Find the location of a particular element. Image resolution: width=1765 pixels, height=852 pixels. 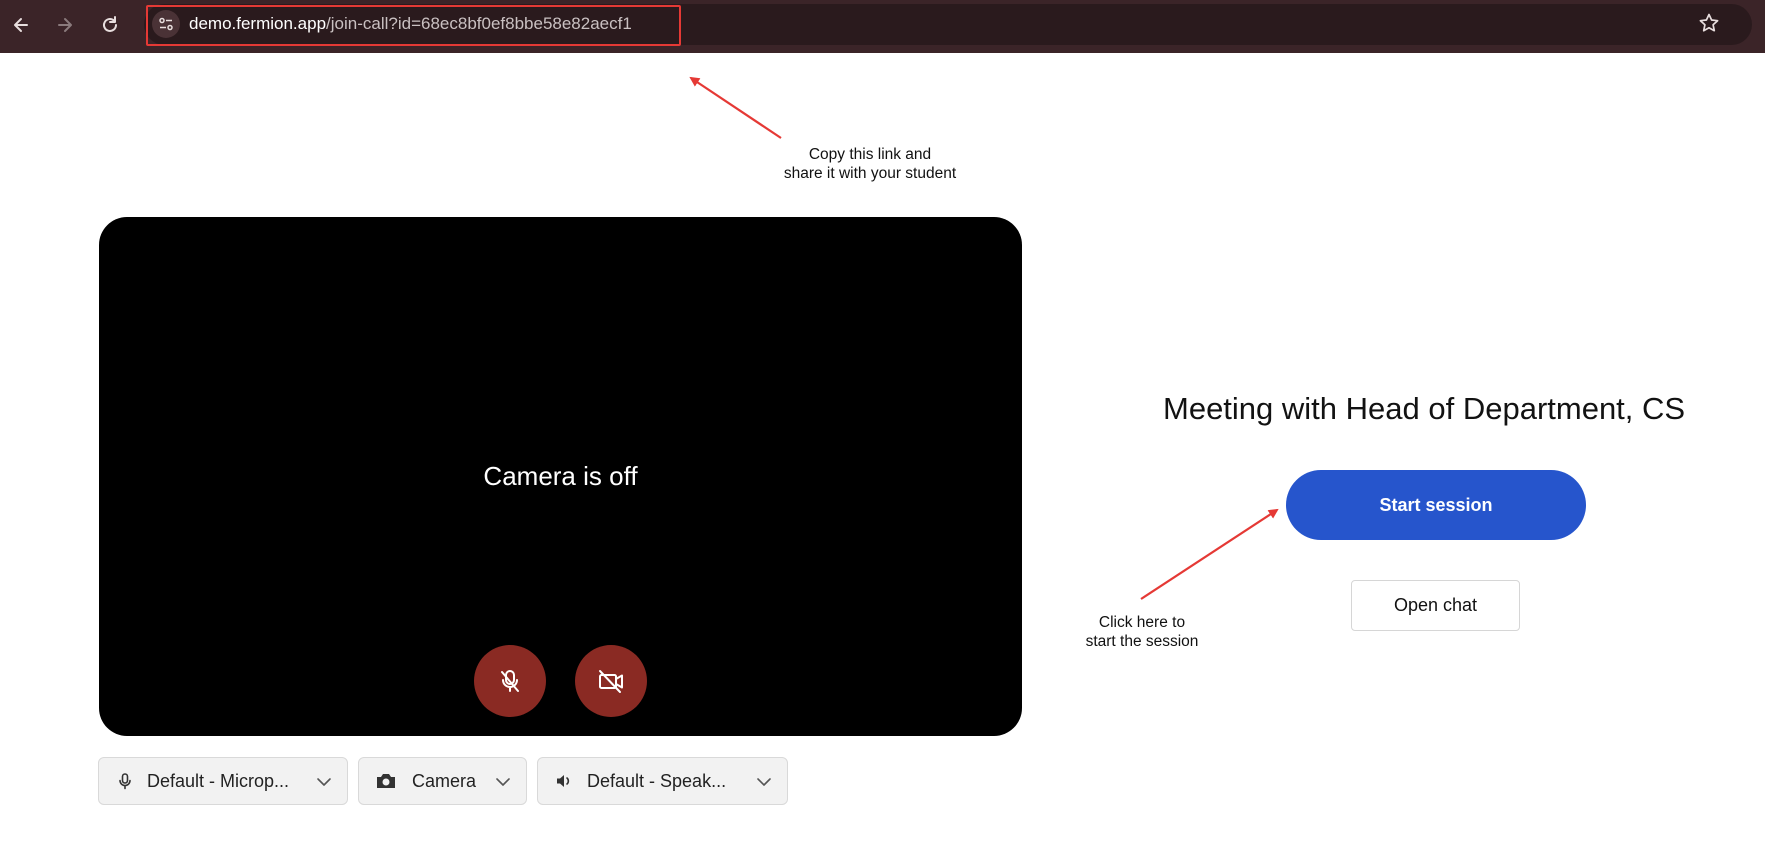

open-chat-button: Open chat is located at coordinates (1435, 605).